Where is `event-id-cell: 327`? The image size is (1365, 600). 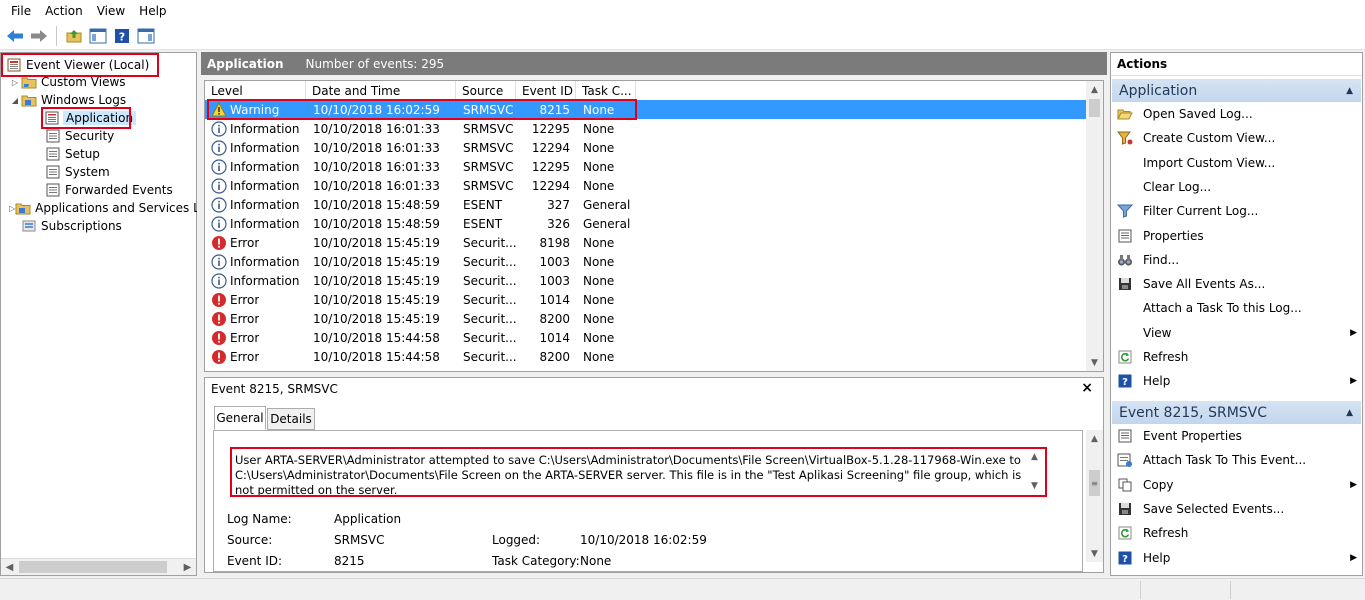
event-id-cell: 327 is located at coordinates (558, 204).